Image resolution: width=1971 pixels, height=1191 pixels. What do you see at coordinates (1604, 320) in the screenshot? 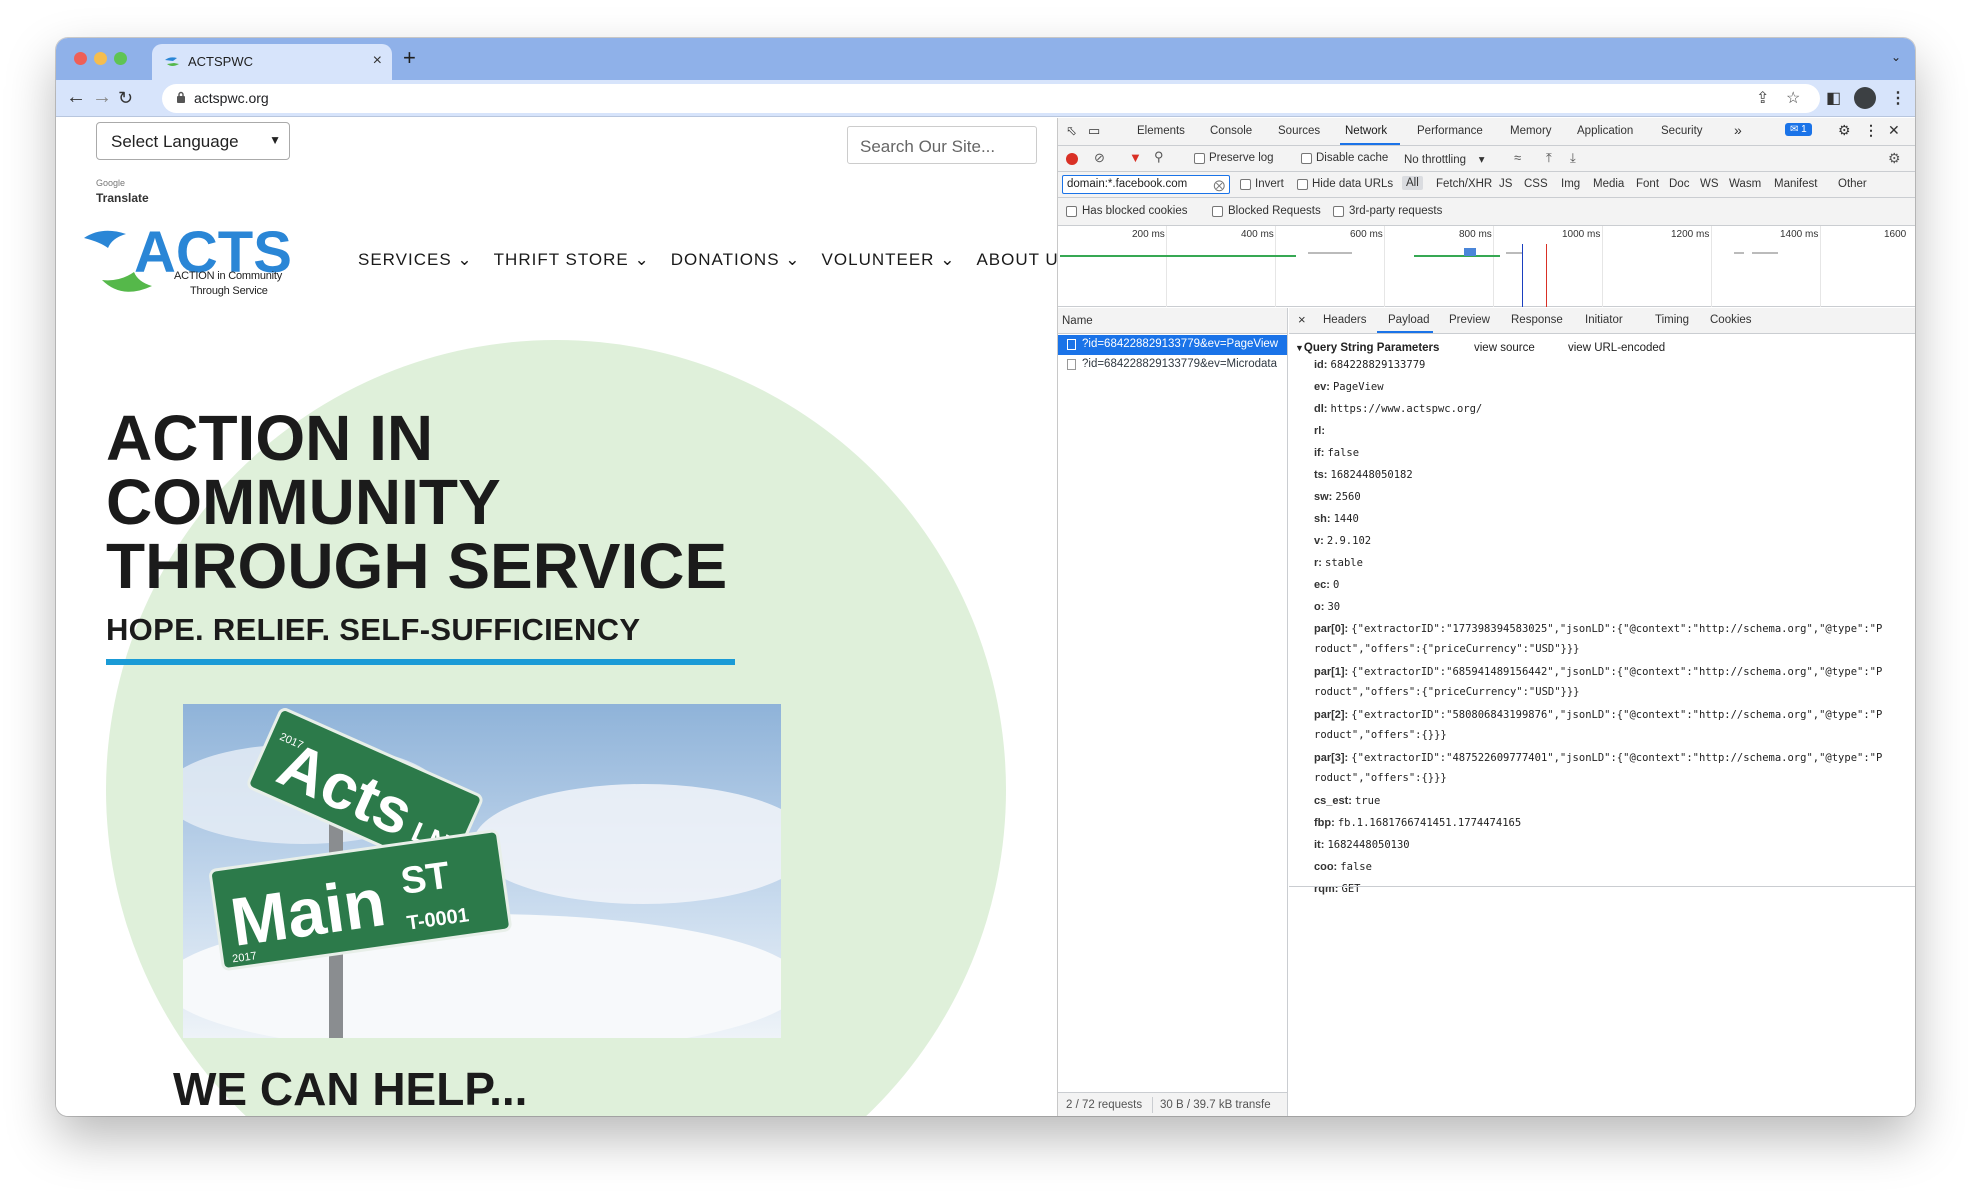
I see `tab-initiator: Initiator` at bounding box center [1604, 320].